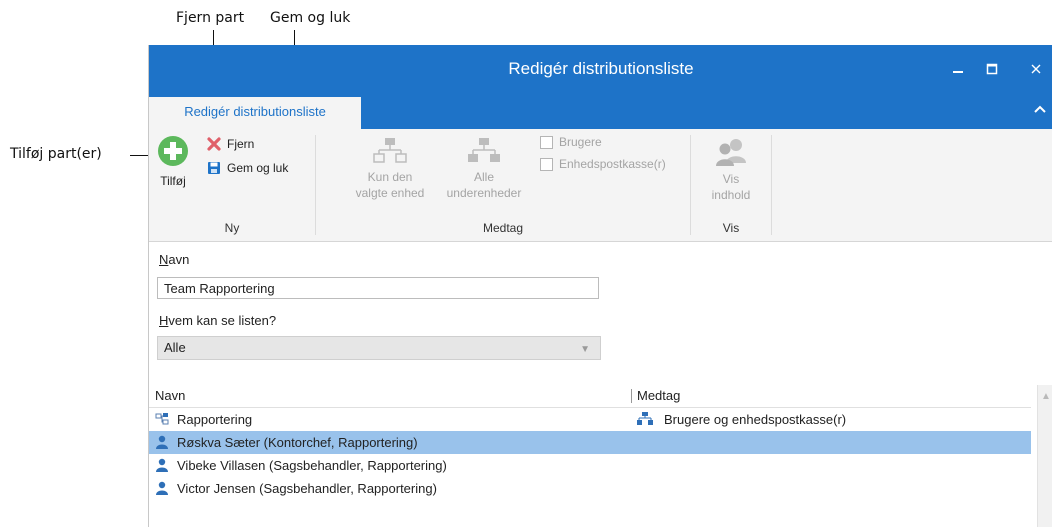 This screenshot has height=527, width=1052. I want to click on show-content-button: Vis indhold, so click(731, 170).